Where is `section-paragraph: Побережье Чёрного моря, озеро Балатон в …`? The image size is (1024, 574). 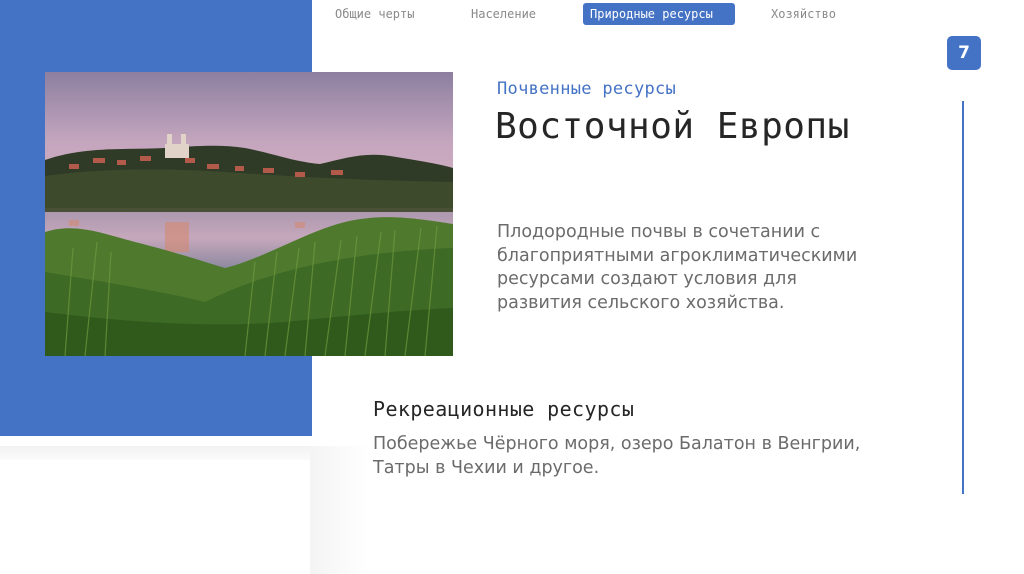
section-paragraph: Побережье Чёрного моря, озеро Балатон в … is located at coordinates (617, 456).